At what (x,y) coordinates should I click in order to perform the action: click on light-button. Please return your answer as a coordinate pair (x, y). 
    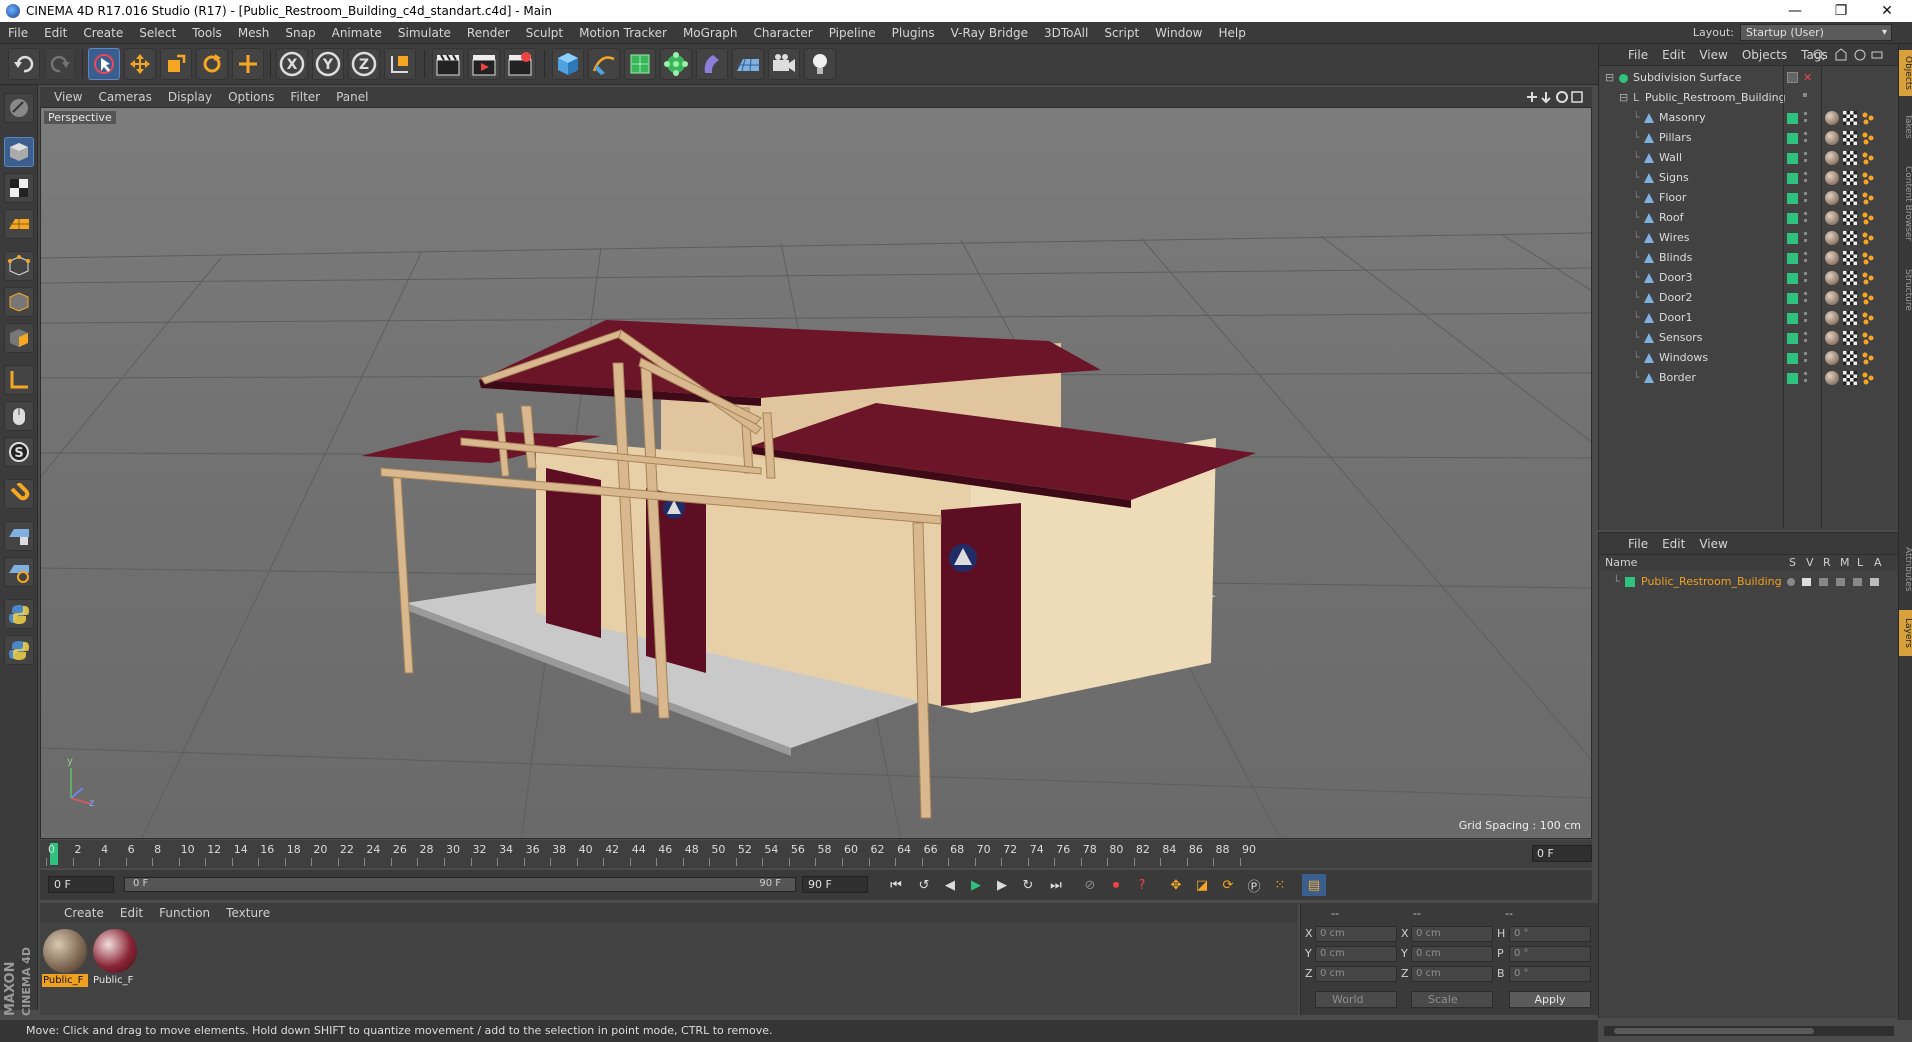
    Looking at the image, I should click on (820, 64).